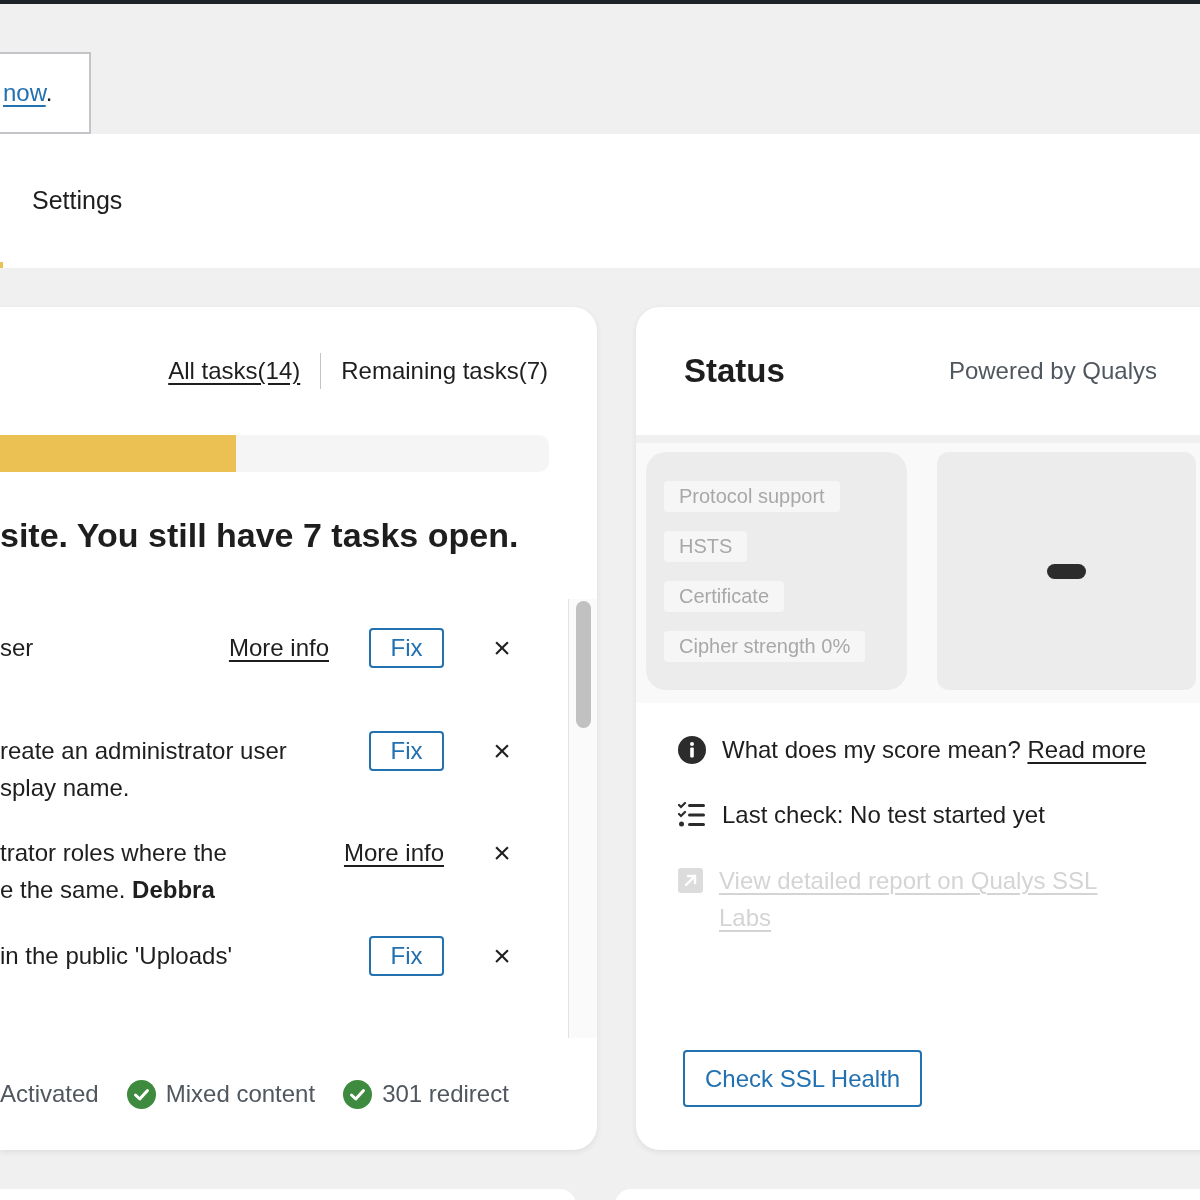  Describe the element at coordinates (1, 265) in the screenshot. I see `tab-indicator` at that location.